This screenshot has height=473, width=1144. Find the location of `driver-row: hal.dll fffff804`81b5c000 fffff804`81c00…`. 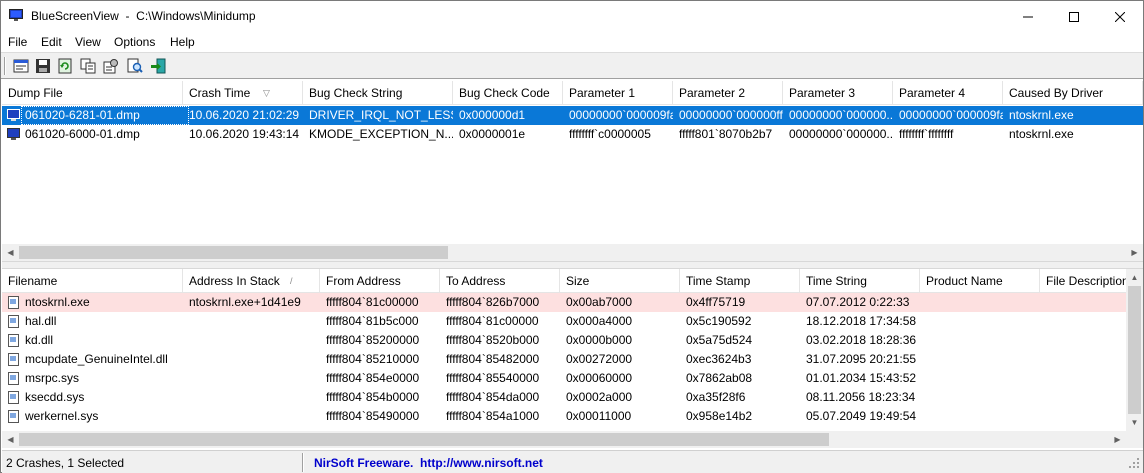

driver-row: hal.dll fffff804`81b5c000 fffff804`81c00… is located at coordinates (564, 321).